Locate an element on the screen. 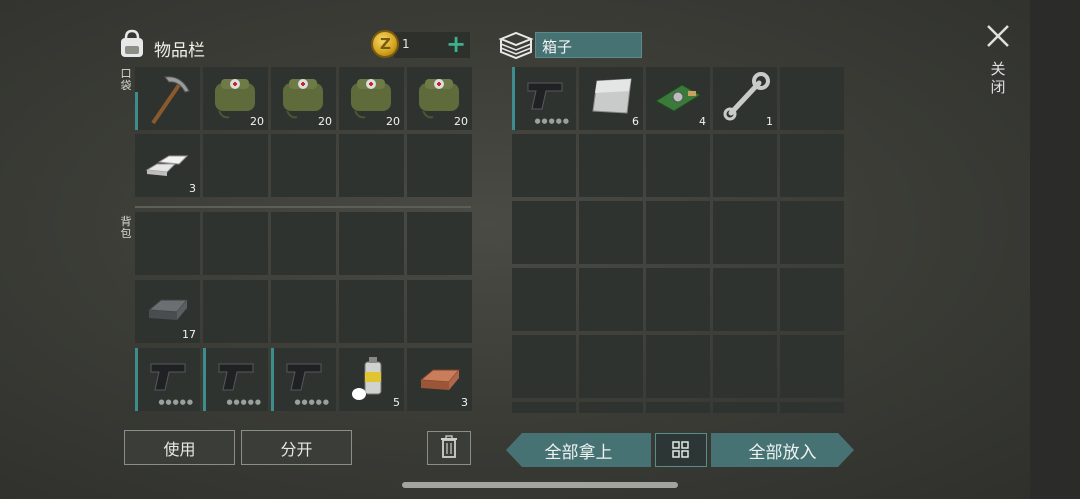 The width and height of the screenshot is (1080, 499). item-quantity: 17 is located at coordinates (189, 334).